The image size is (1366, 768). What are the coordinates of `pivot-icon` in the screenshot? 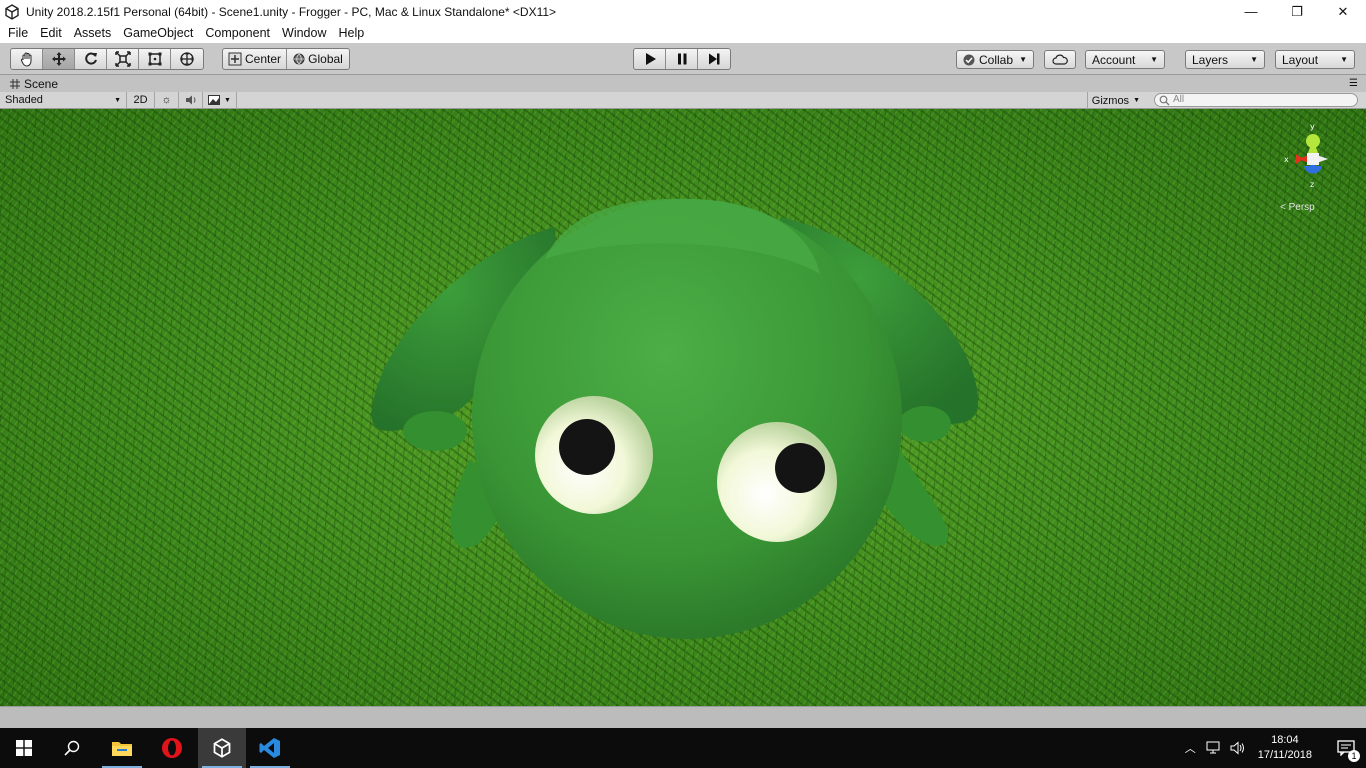 It's located at (235, 59).